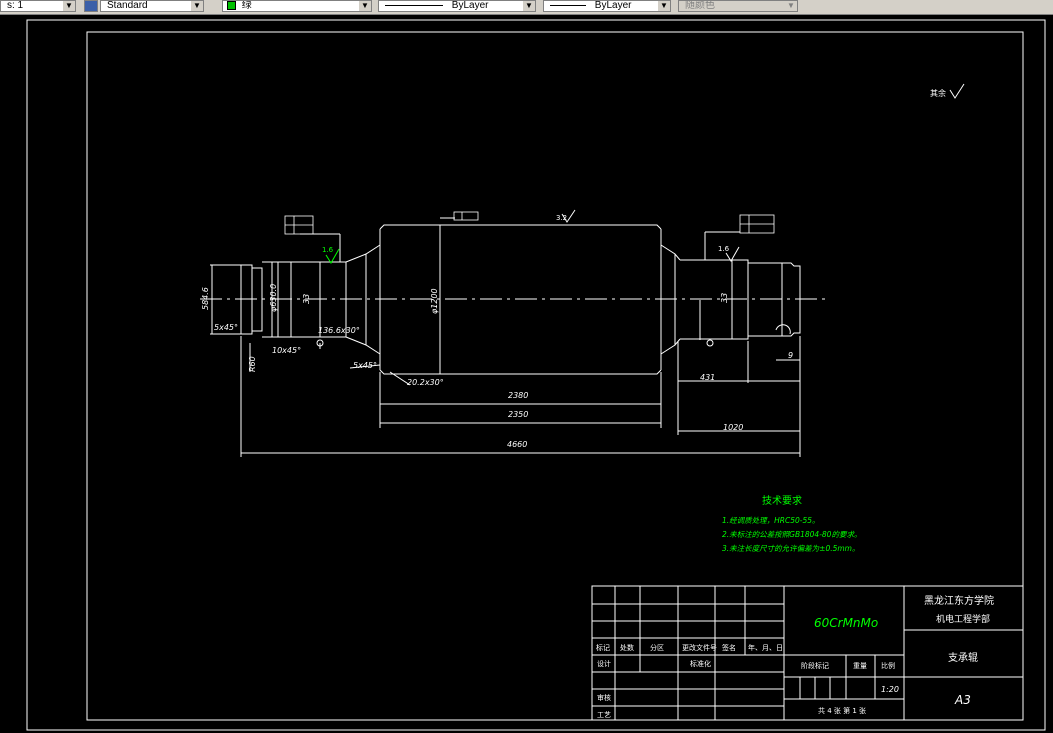 The height and width of the screenshot is (733, 1053). What do you see at coordinates (627, 647) in the screenshot?
I see `label-count: 处数` at bounding box center [627, 647].